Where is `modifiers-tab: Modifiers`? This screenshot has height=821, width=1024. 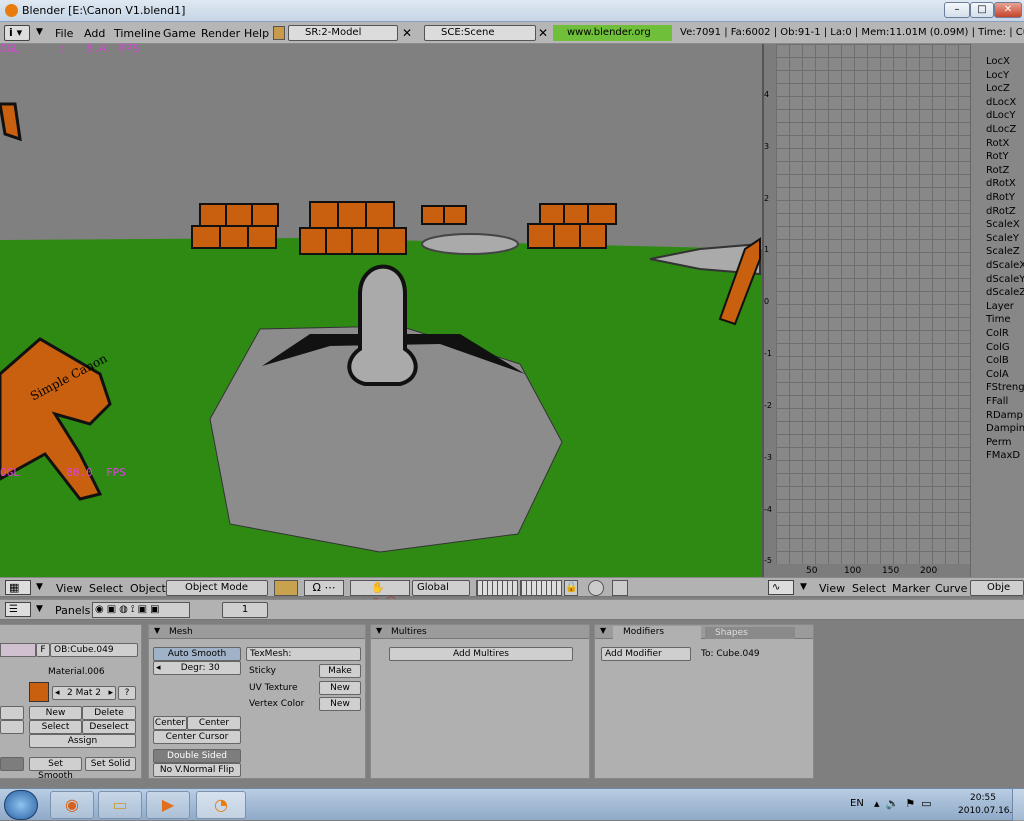
modifiers-tab: Modifiers is located at coordinates (657, 632).